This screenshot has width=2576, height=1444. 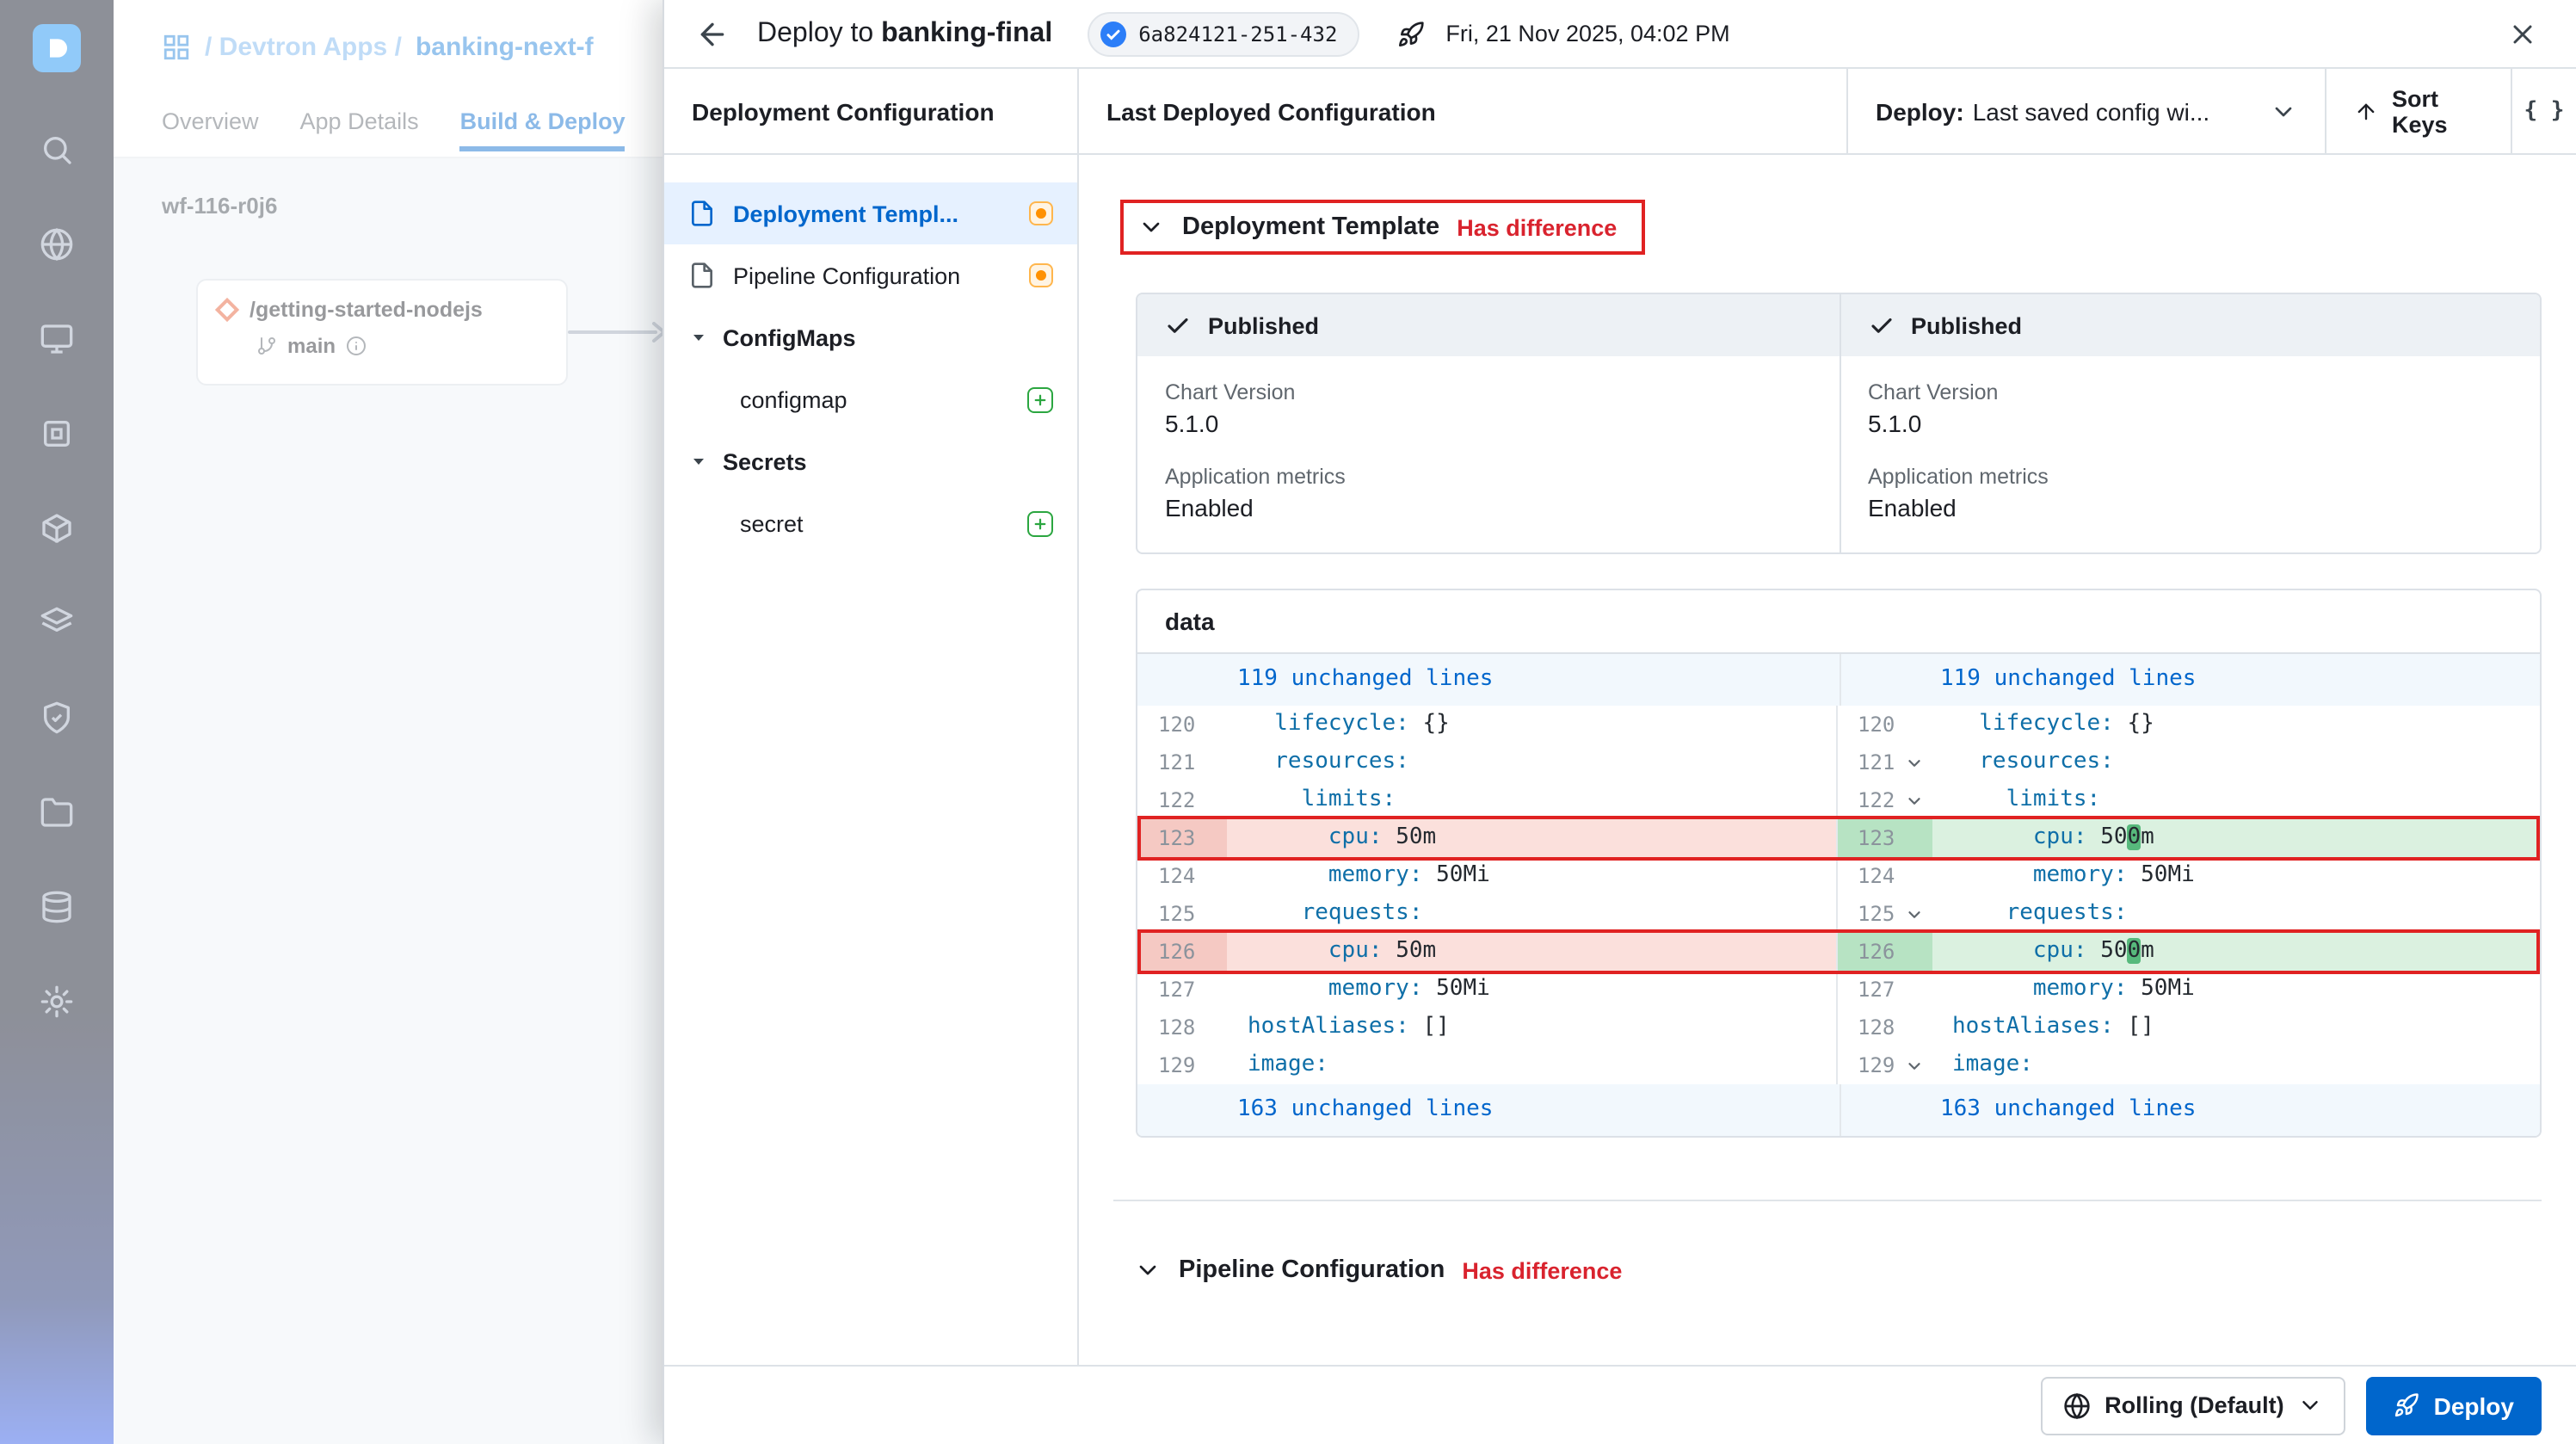 What do you see at coordinates (870, 337) in the screenshot?
I see `nav-group-configmaps: ConfigMaps` at bounding box center [870, 337].